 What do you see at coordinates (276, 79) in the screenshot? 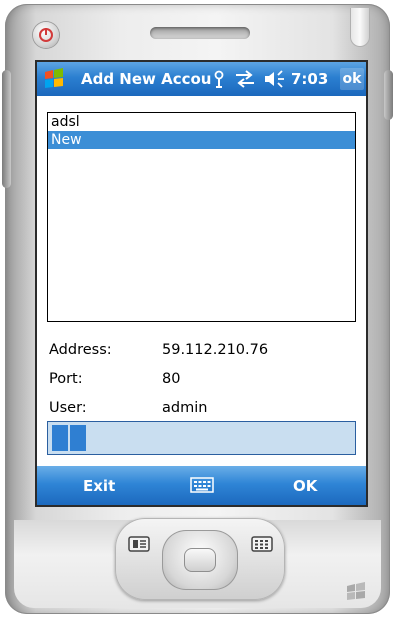
I see `speaker-icon` at bounding box center [276, 79].